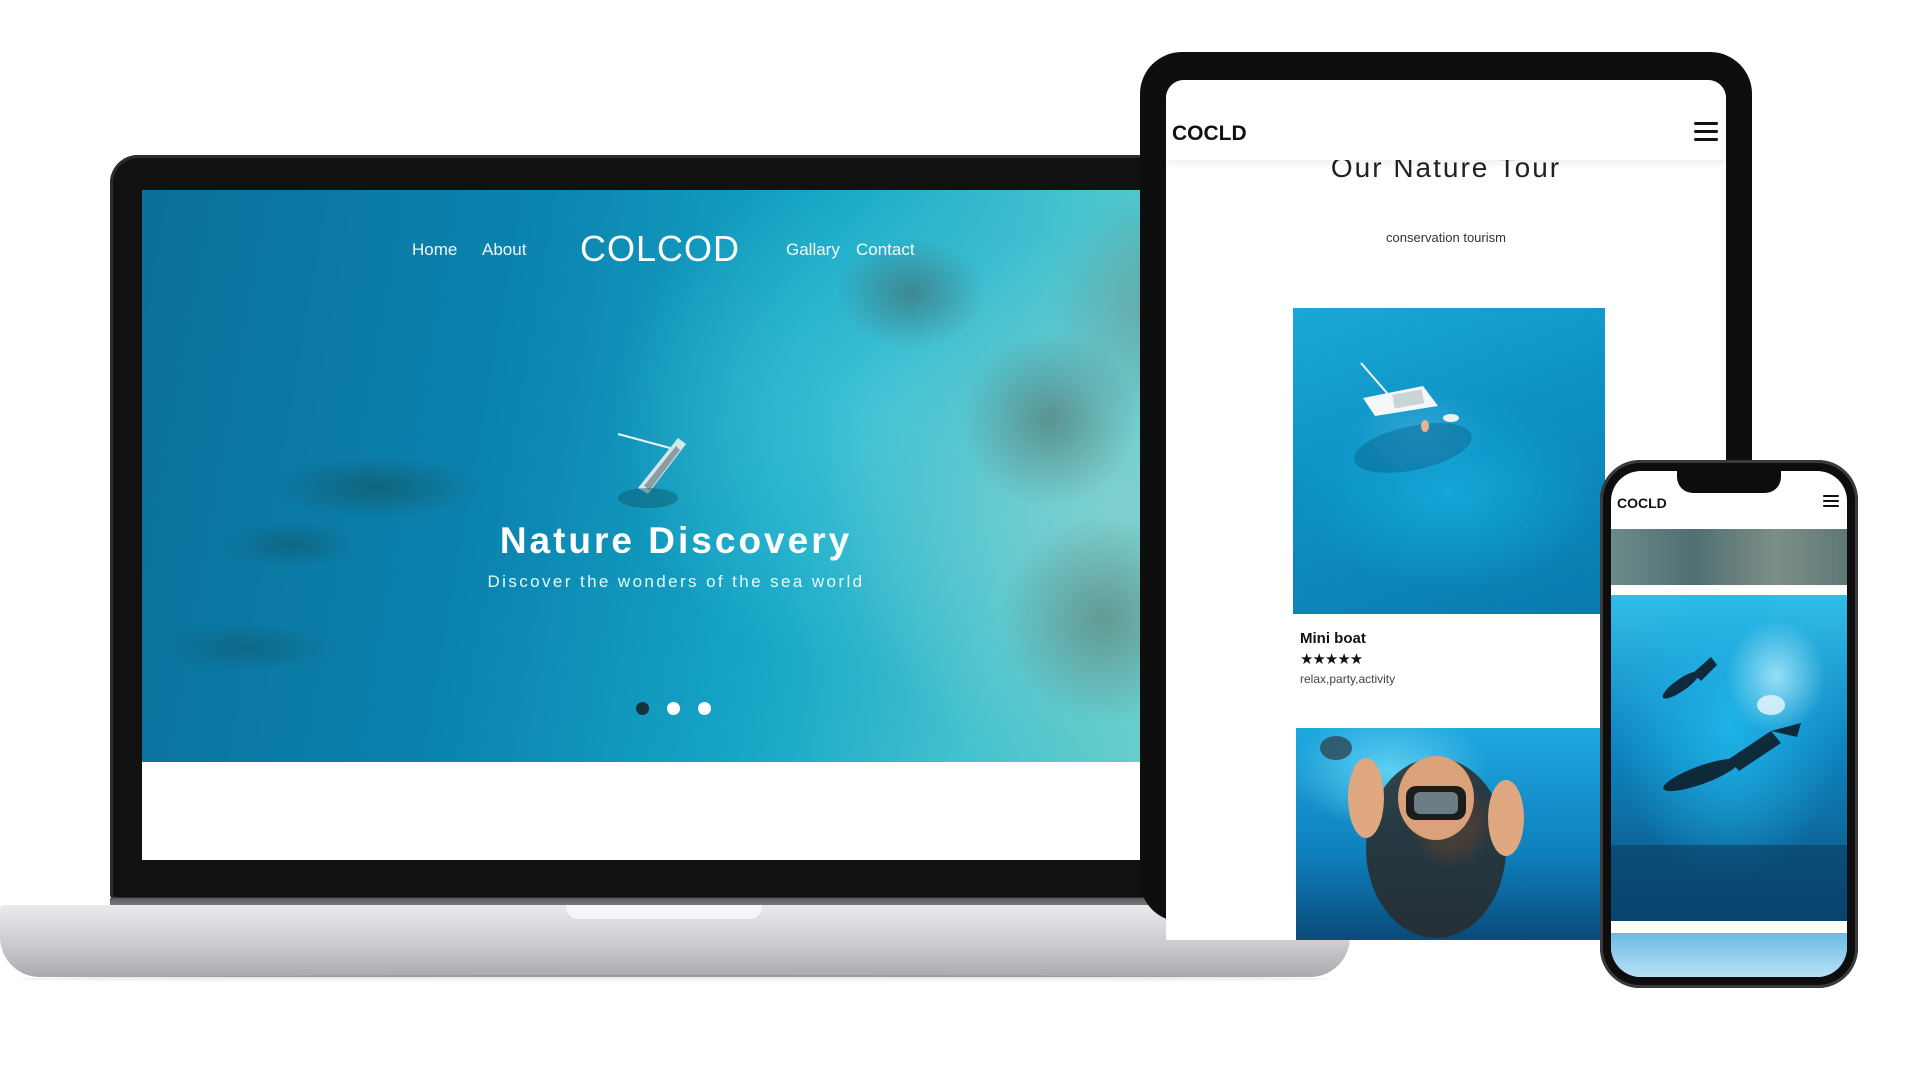 This screenshot has width=1920, height=1080. Describe the element at coordinates (504, 250) in the screenshot. I see `nav-about-link: About` at that location.